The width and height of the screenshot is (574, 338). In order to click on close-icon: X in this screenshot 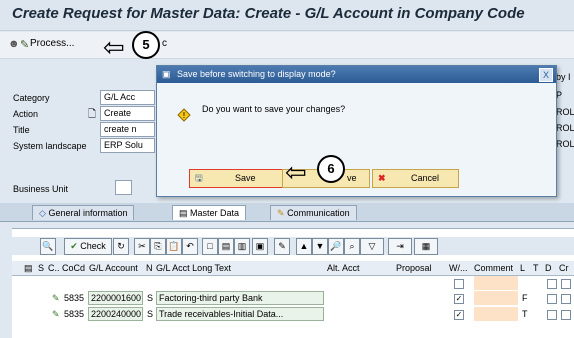, I will do `click(546, 75)`.